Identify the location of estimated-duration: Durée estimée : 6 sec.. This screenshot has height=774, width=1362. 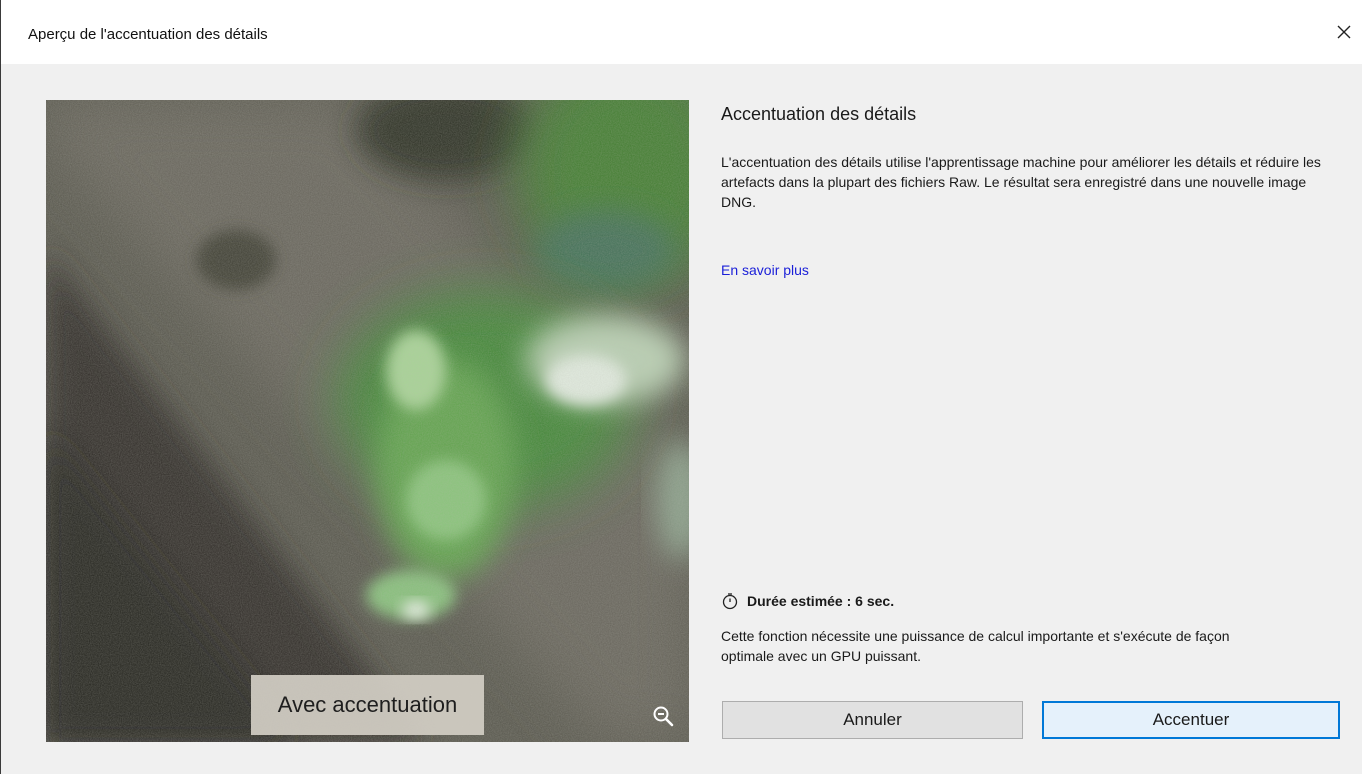
(807, 601).